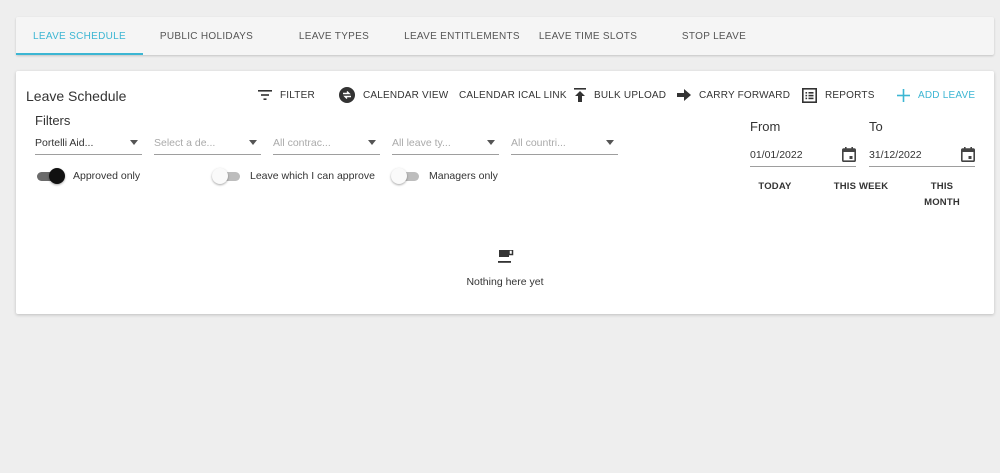 The image size is (1000, 473). I want to click on filter-label: FILTER, so click(297, 95).